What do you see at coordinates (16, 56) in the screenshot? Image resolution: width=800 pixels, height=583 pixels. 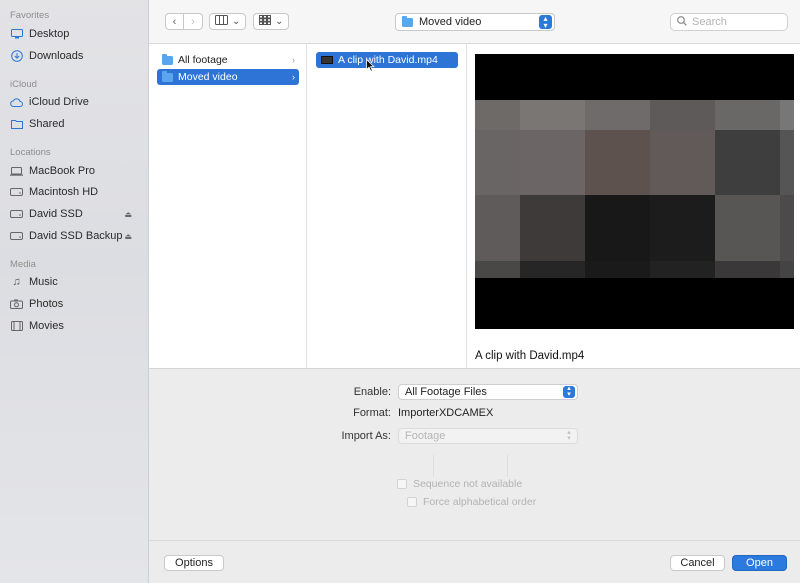 I see `downloads-icon` at bounding box center [16, 56].